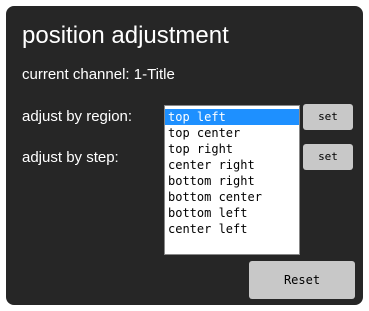 Image resolution: width=369 pixels, height=311 pixels. I want to click on adjust-by-region-label: adjust by region:, so click(77, 116).